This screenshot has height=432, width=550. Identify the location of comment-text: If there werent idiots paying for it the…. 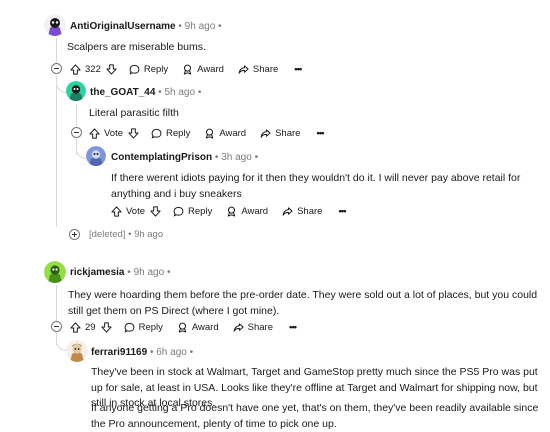
(316, 186).